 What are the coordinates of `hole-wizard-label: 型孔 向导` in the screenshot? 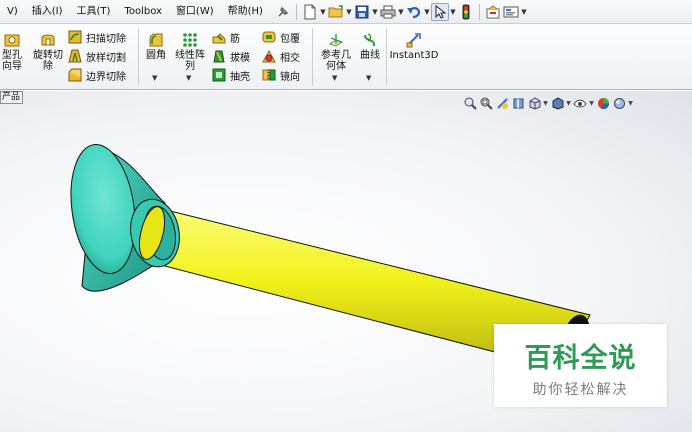 It's located at (12, 61).